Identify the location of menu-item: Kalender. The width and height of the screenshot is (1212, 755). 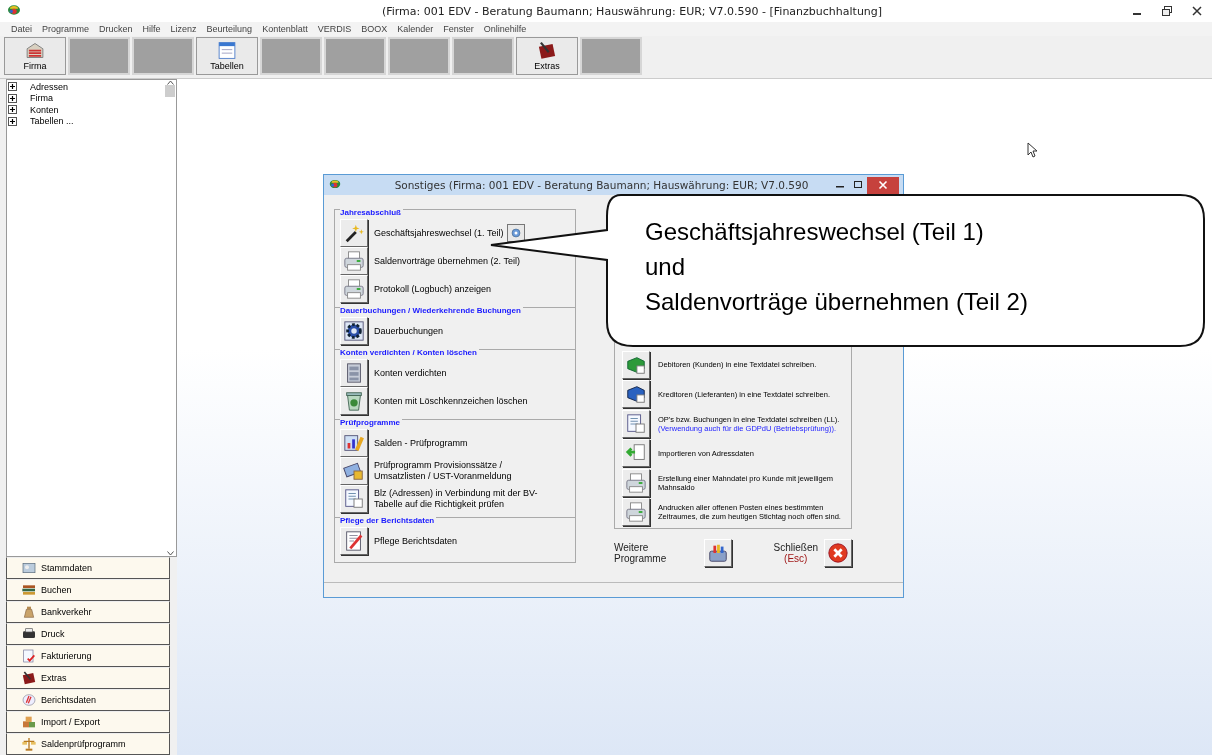
(415, 29).